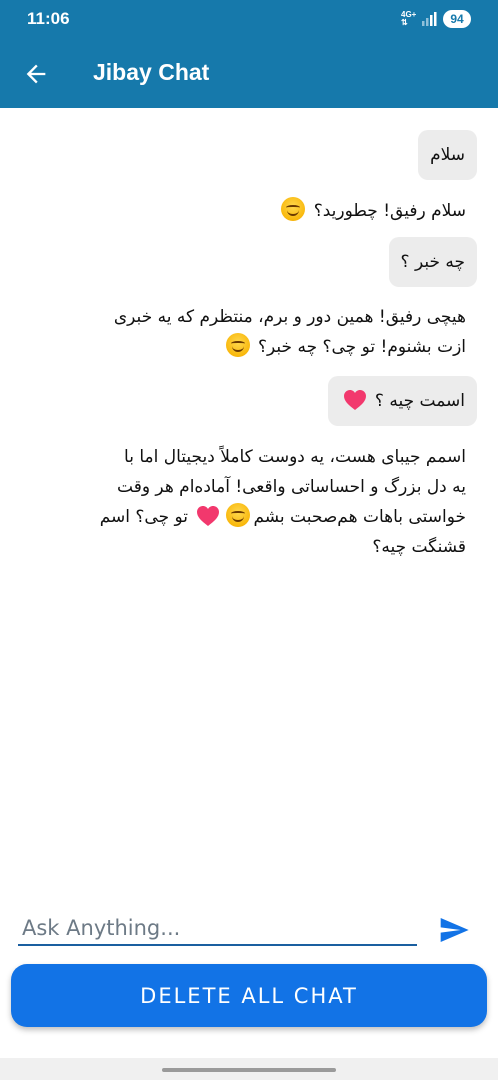 The image size is (498, 1080). Describe the element at coordinates (409, 18) in the screenshot. I see `network-type: 4G+ ⇅` at that location.